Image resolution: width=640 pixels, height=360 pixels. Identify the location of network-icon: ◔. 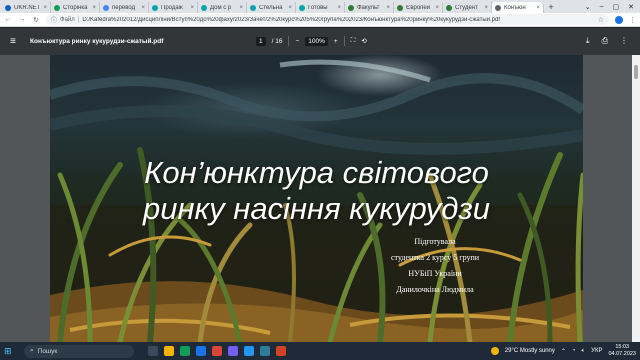
(574, 351).